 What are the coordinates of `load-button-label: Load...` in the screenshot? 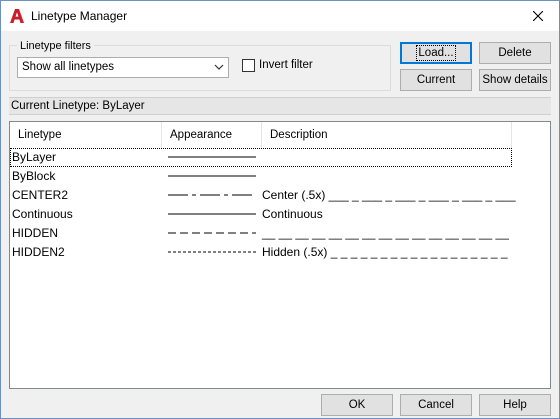 It's located at (436, 53).